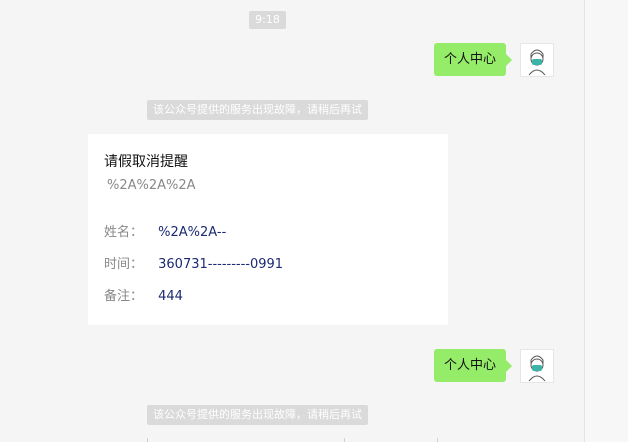  Describe the element at coordinates (170, 296) in the screenshot. I see `field-value: 444` at that location.